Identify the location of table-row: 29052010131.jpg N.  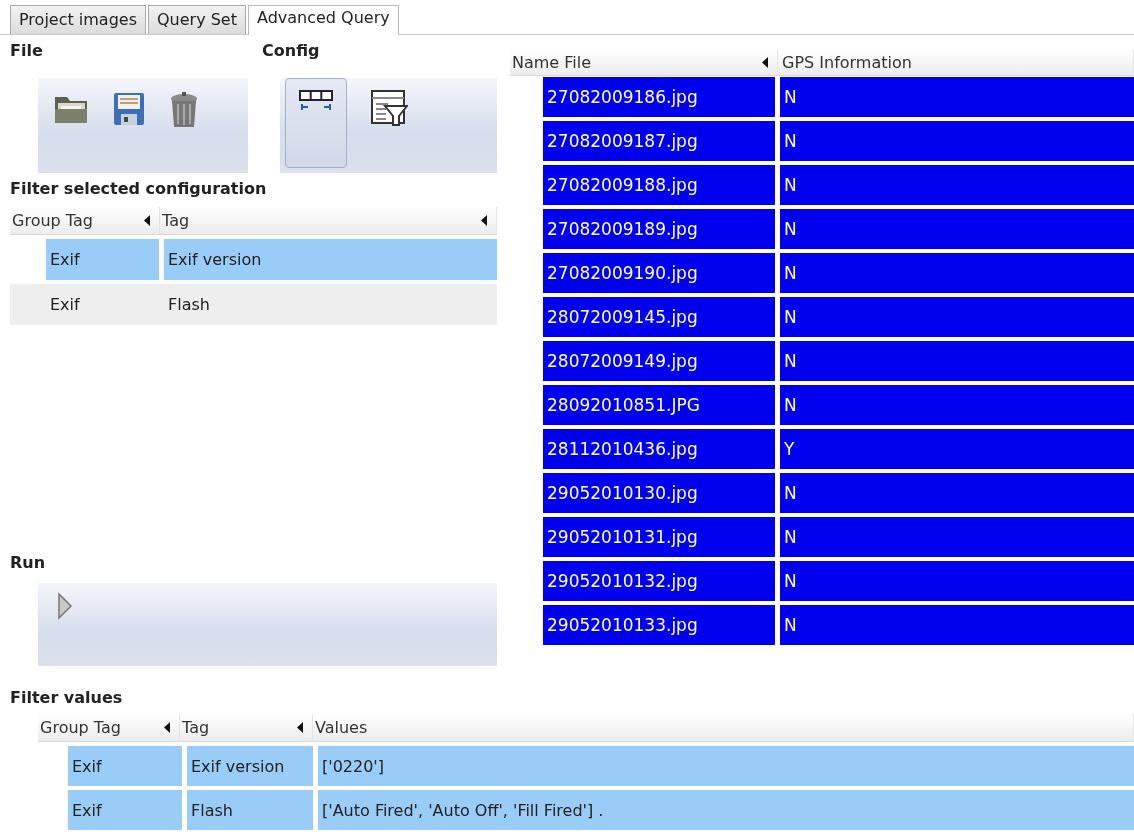
(822, 537).